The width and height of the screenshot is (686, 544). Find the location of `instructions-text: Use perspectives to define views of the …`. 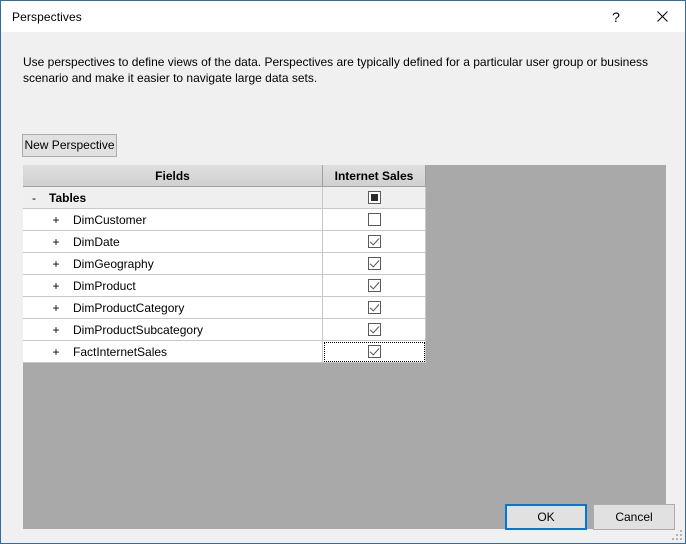

instructions-text: Use perspectives to define views of the … is located at coordinates (335, 70).